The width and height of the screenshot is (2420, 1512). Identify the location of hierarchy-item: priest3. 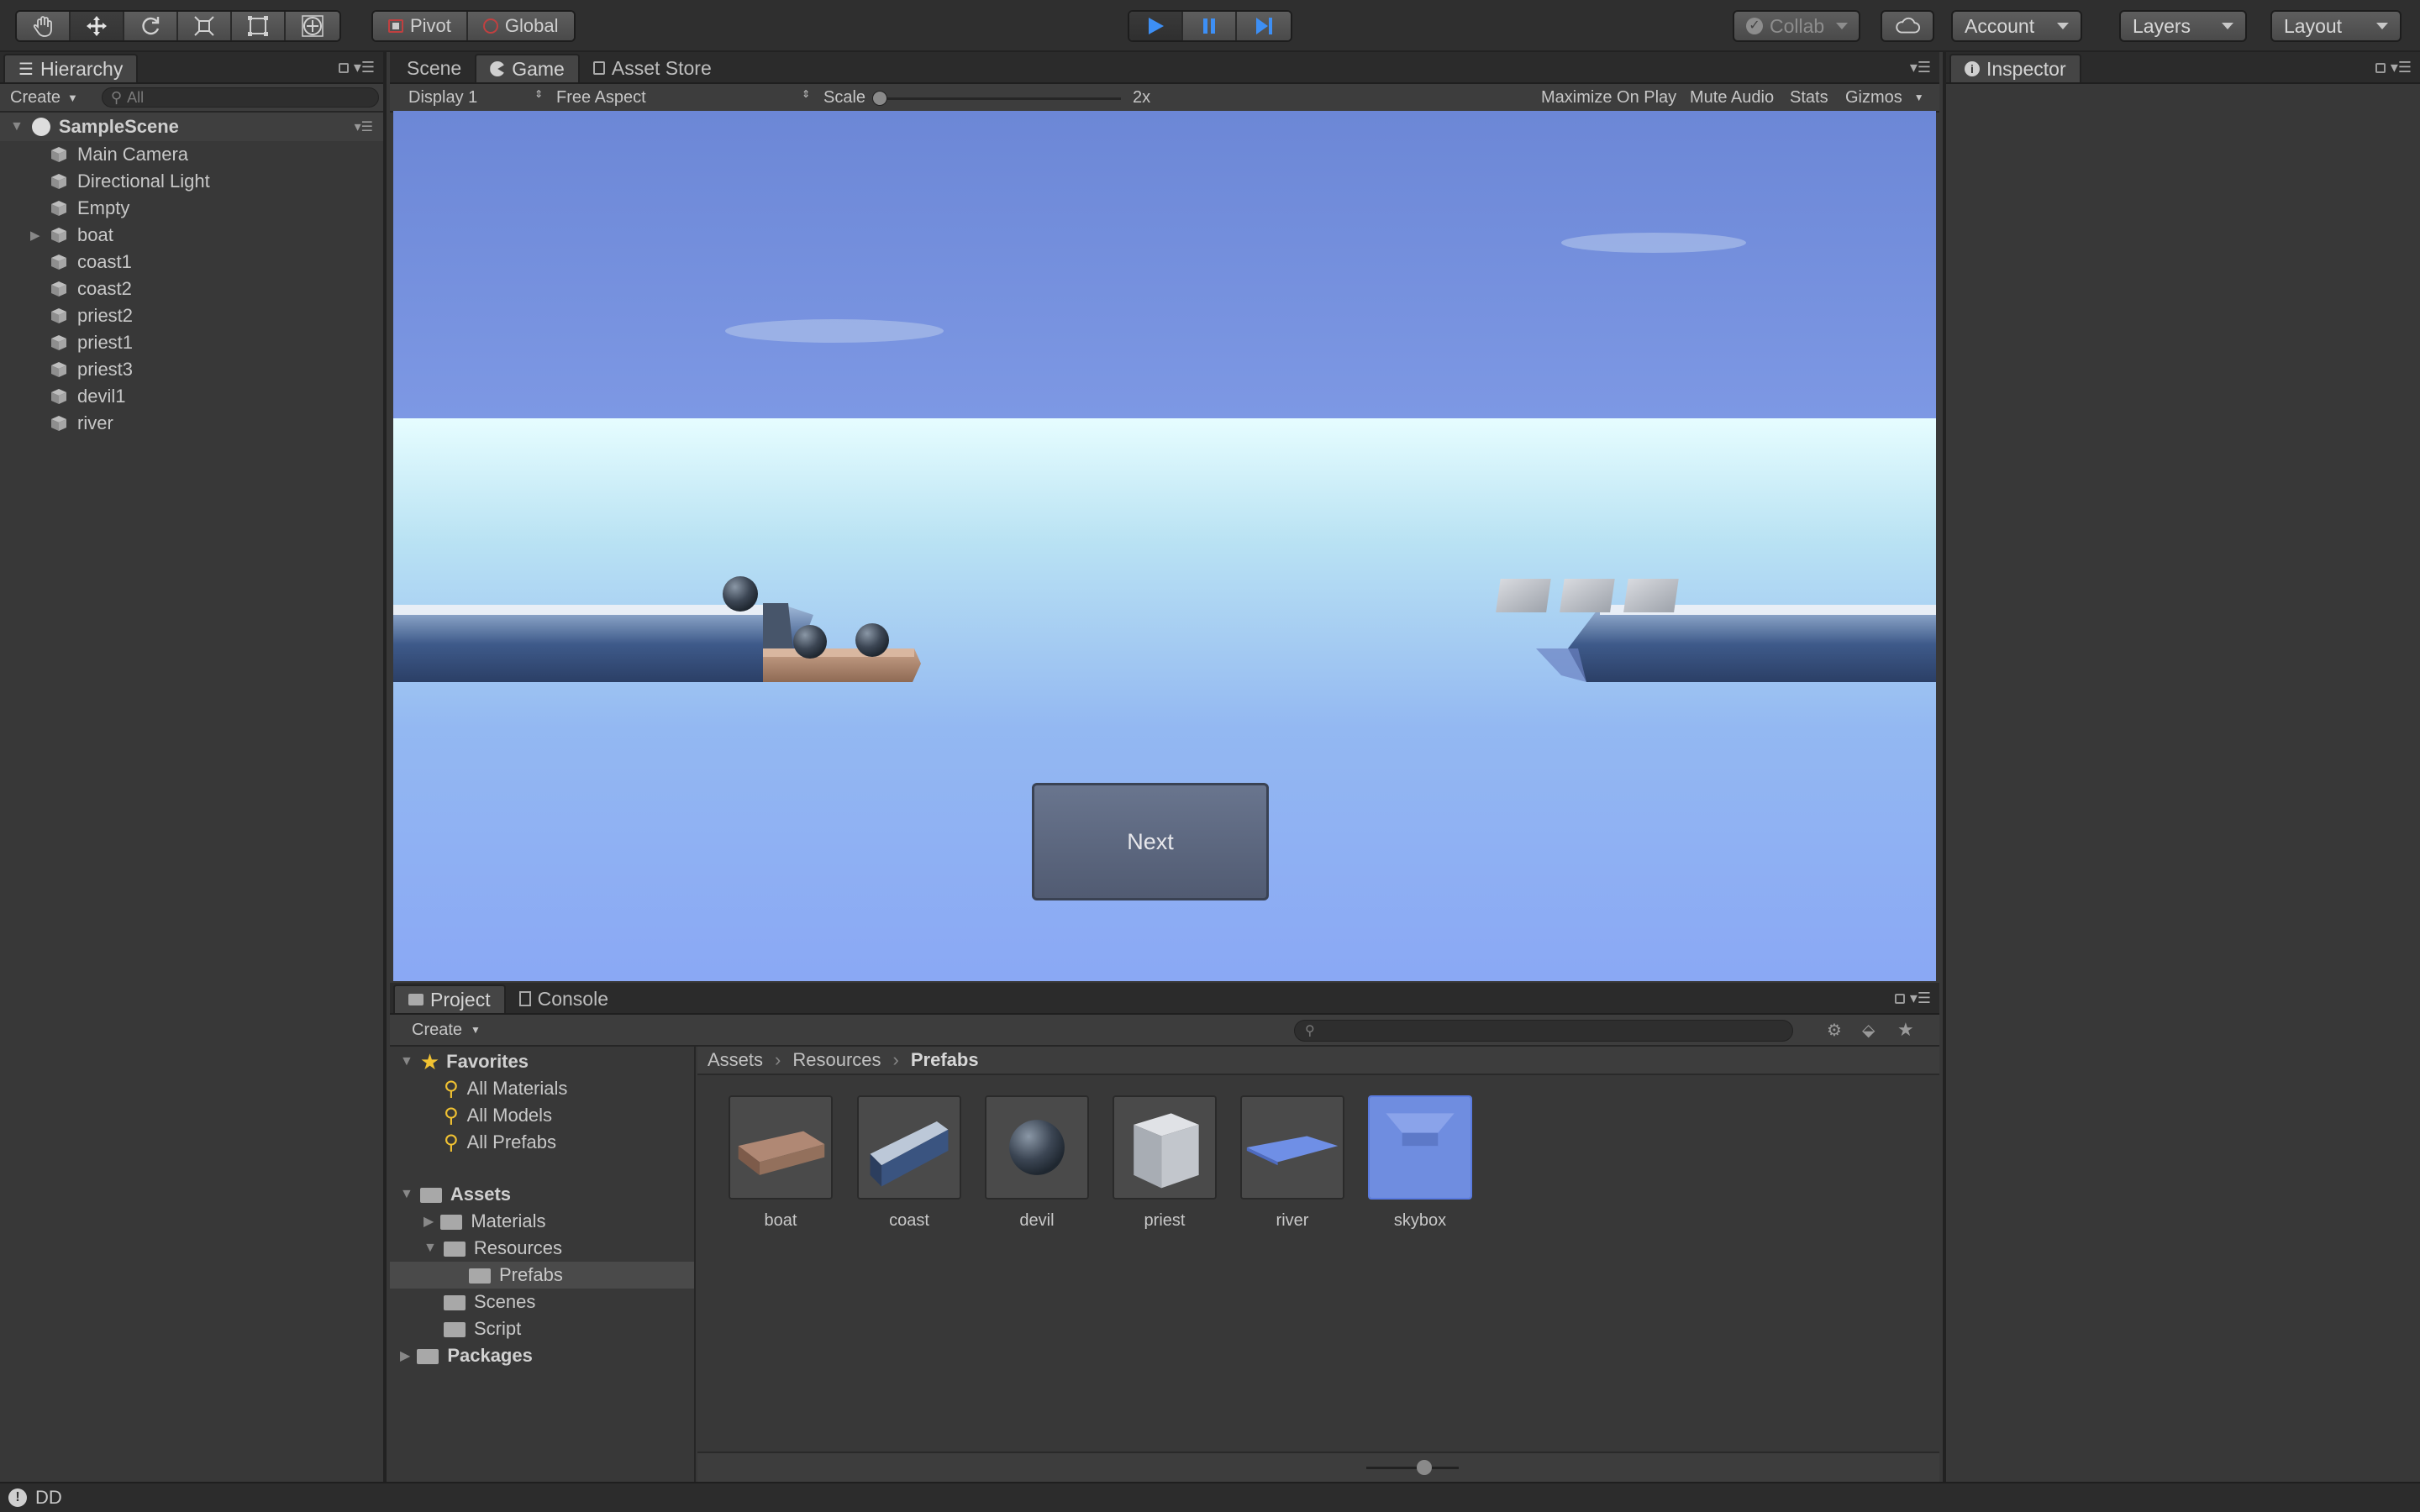
(191, 369).